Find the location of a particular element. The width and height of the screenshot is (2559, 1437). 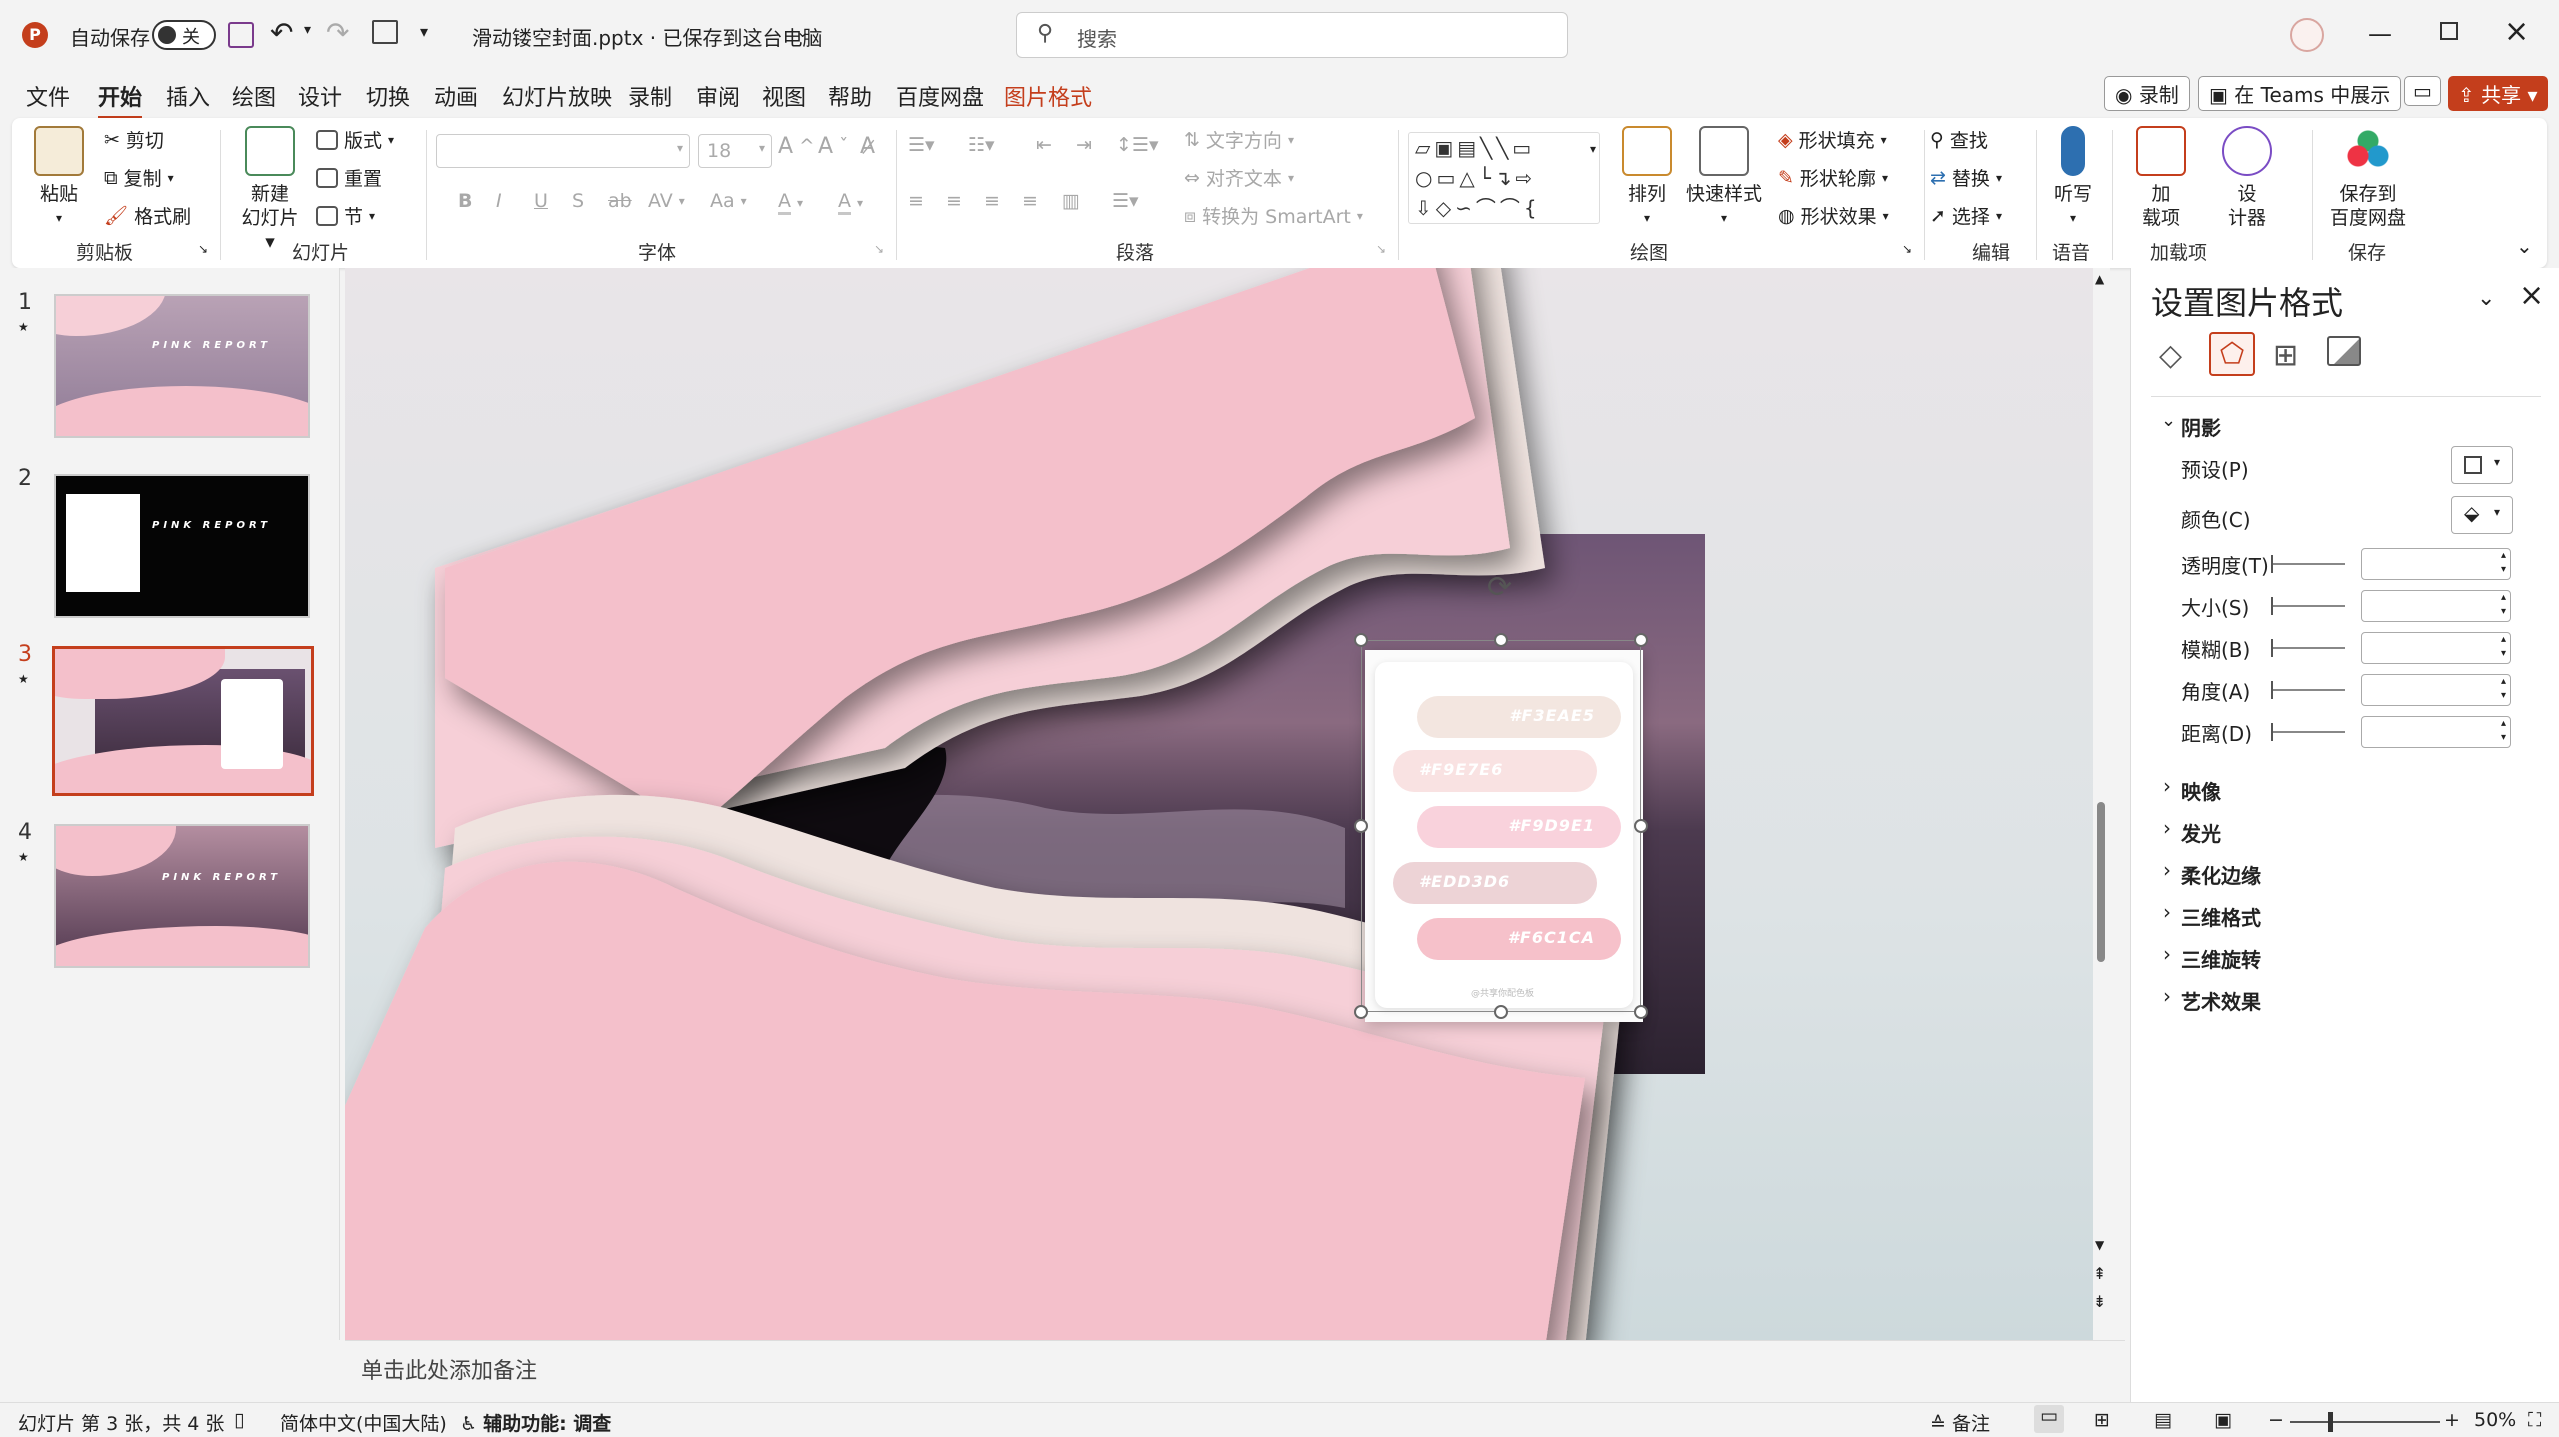

accessibility-status: ♿ 辅助功能: 调查 is located at coordinates (535, 1422).